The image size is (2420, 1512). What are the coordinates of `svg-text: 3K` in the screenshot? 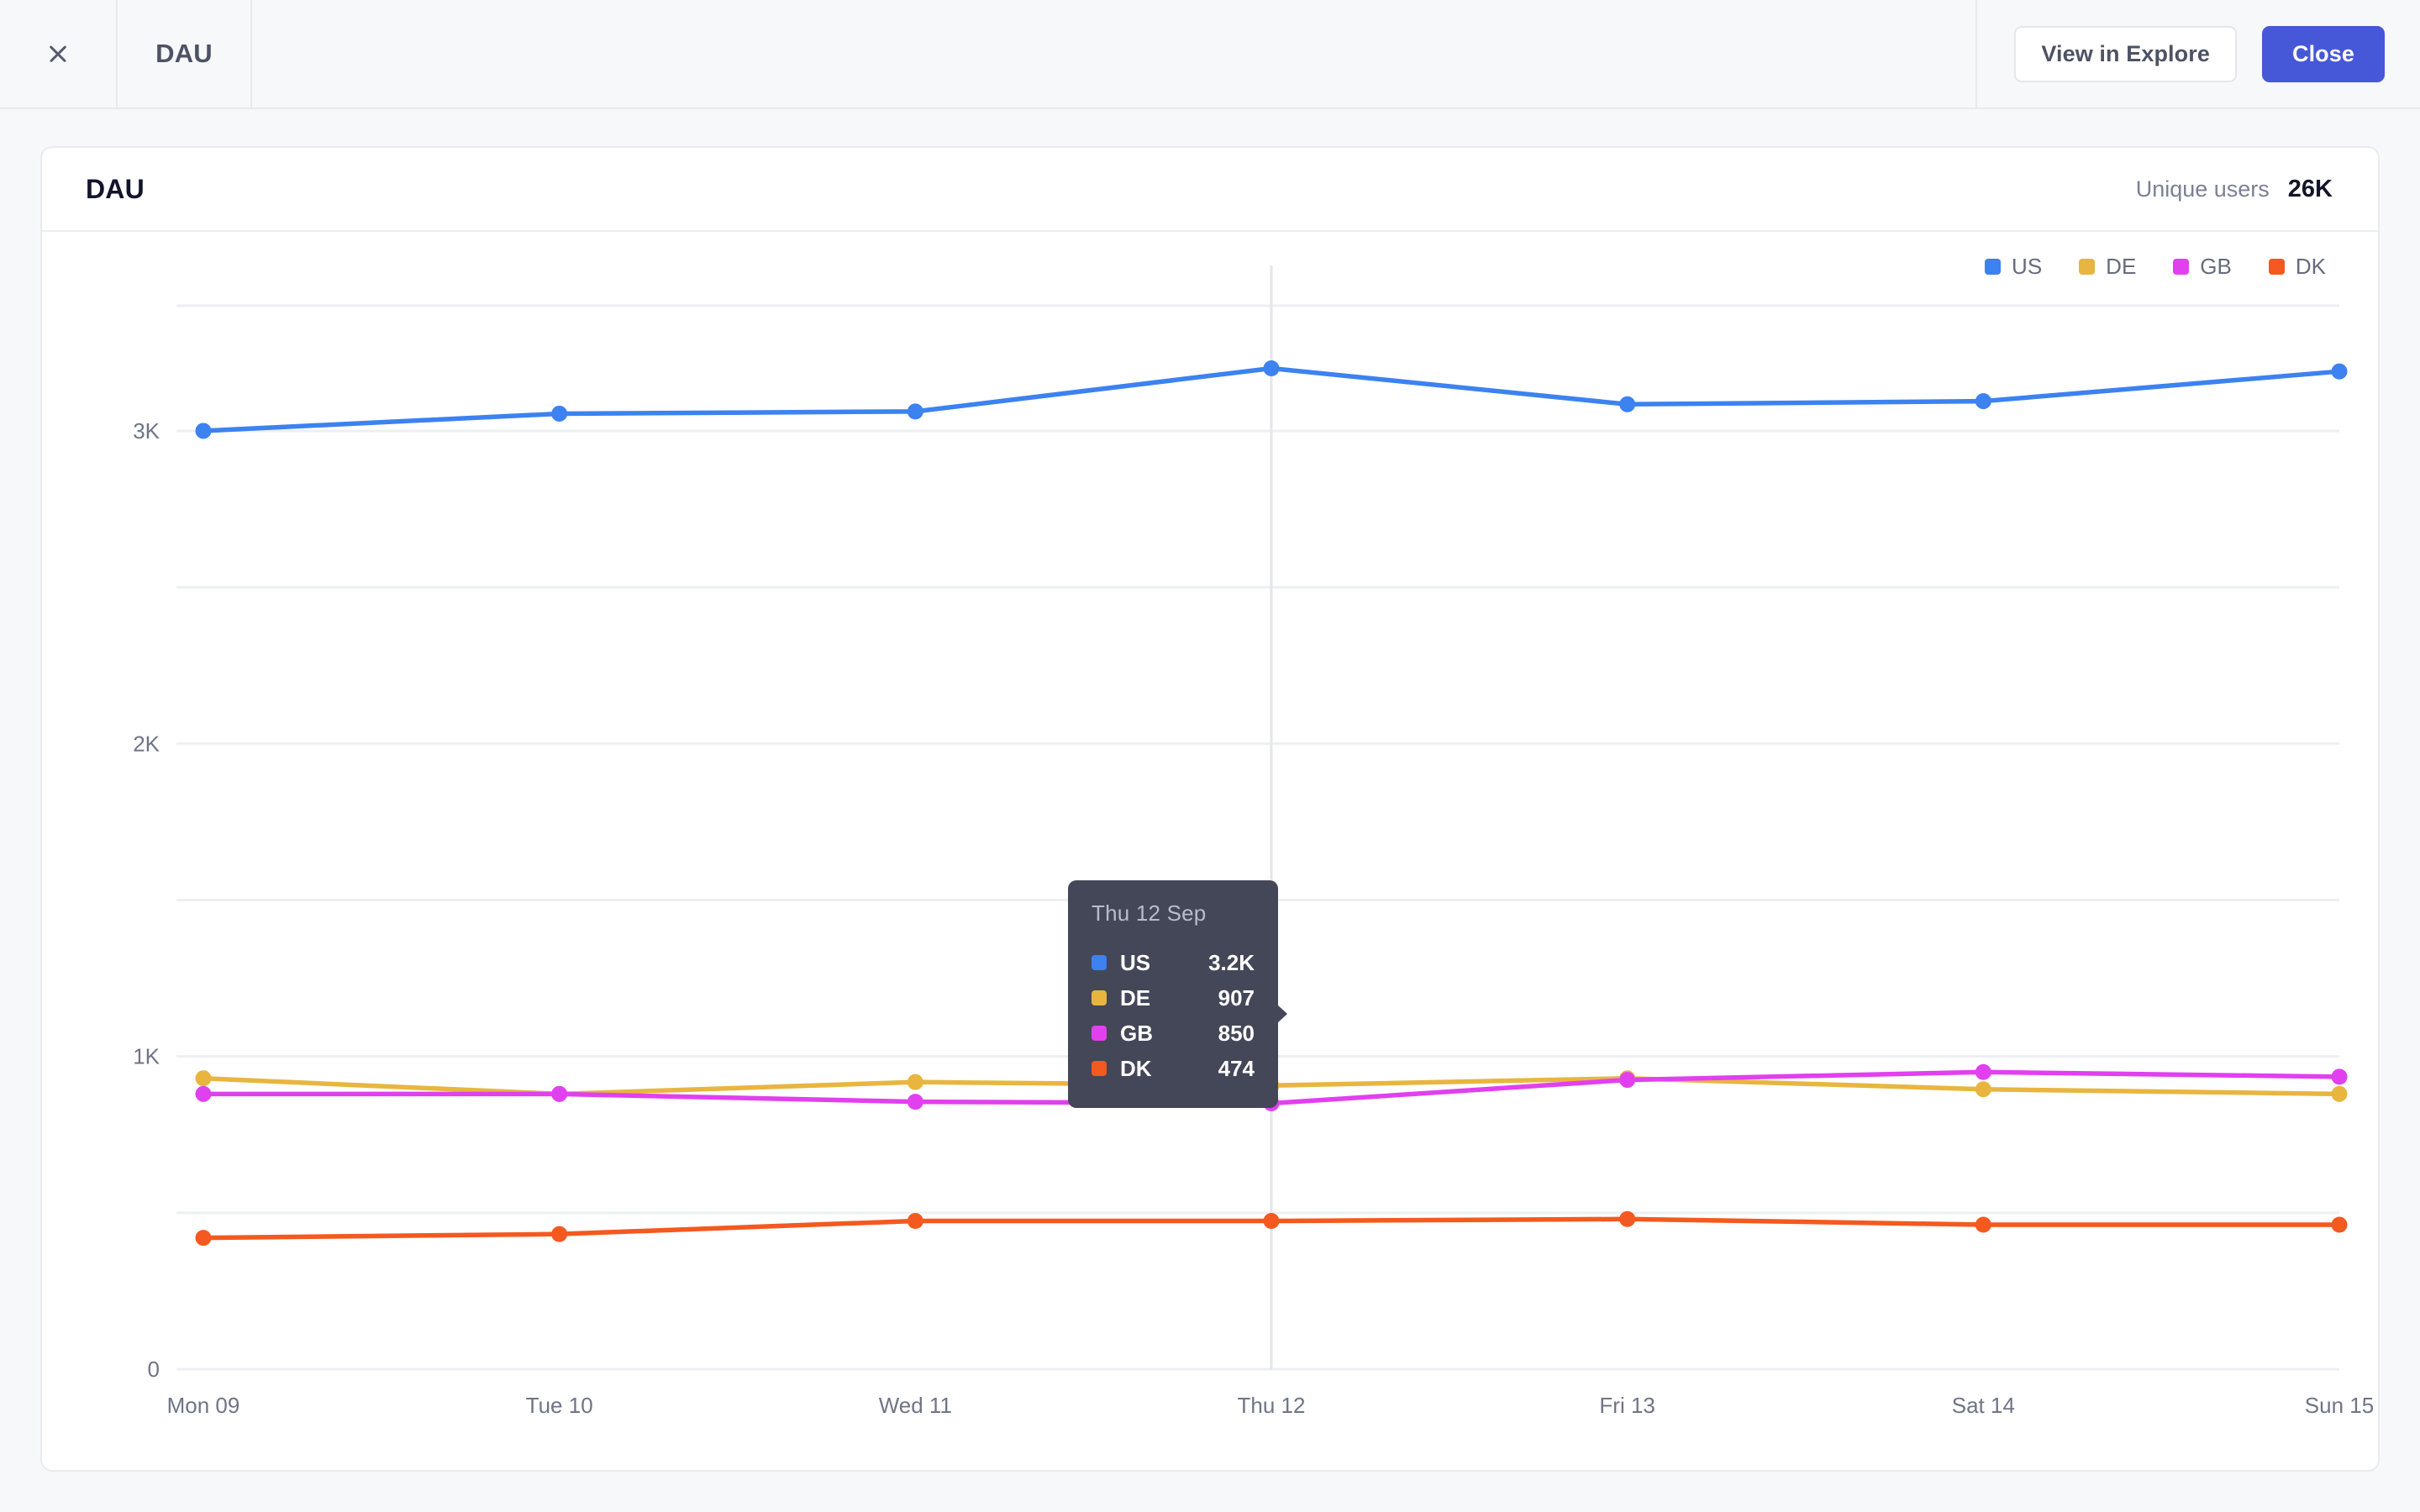 It's located at (146, 431).